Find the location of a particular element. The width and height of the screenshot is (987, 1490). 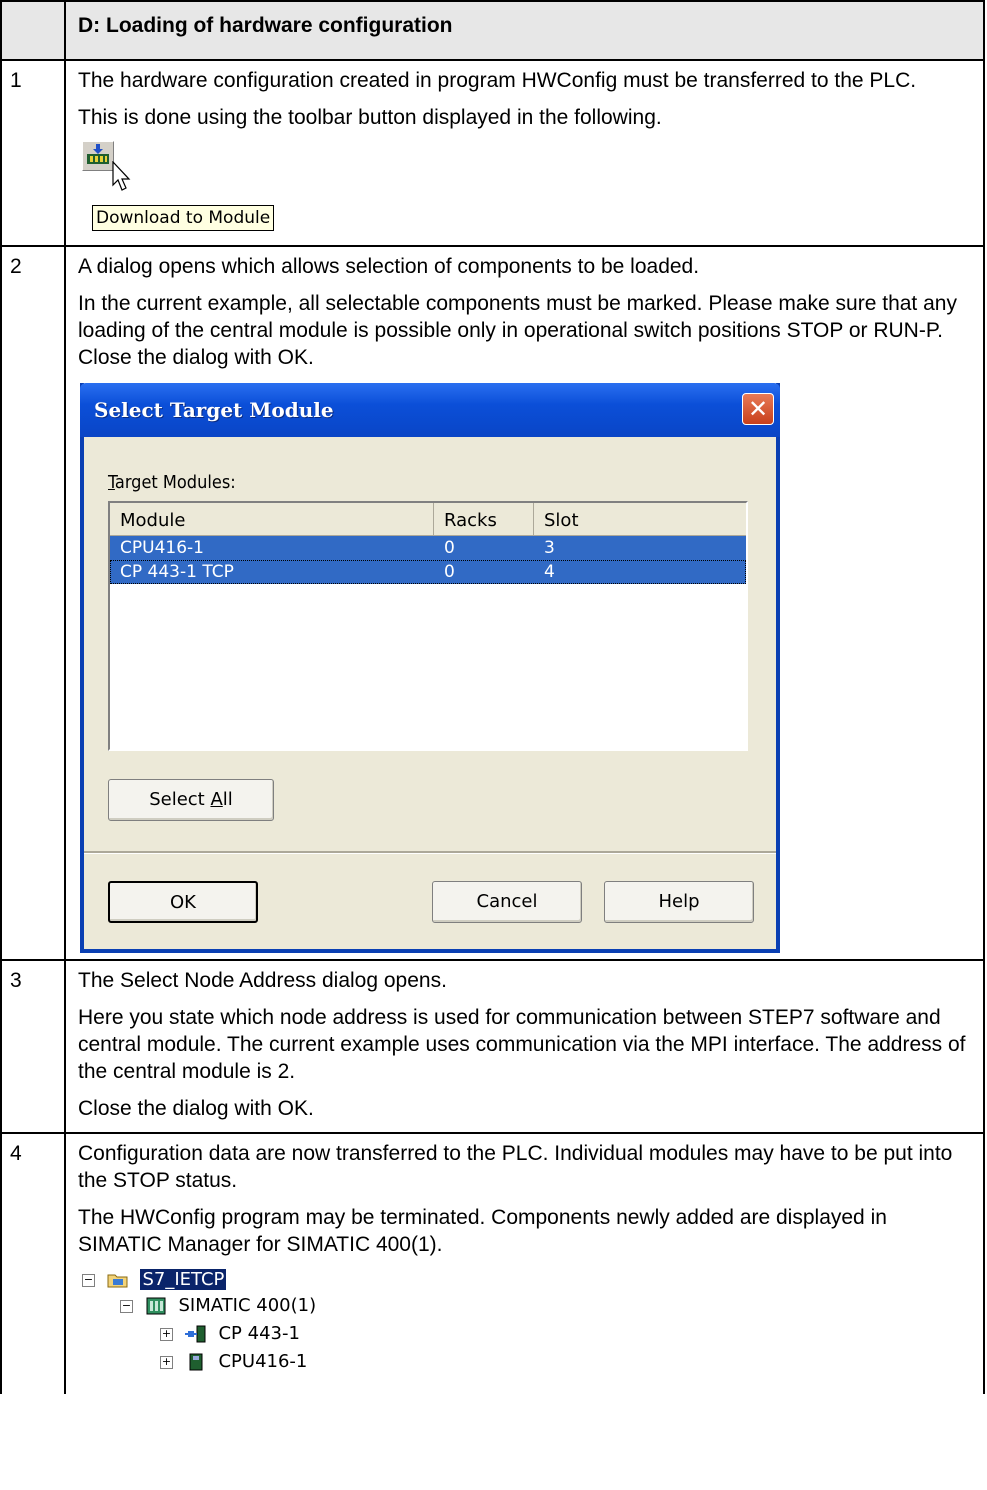

step-text: The Select Node Address dialog opens. is located at coordinates (262, 980).